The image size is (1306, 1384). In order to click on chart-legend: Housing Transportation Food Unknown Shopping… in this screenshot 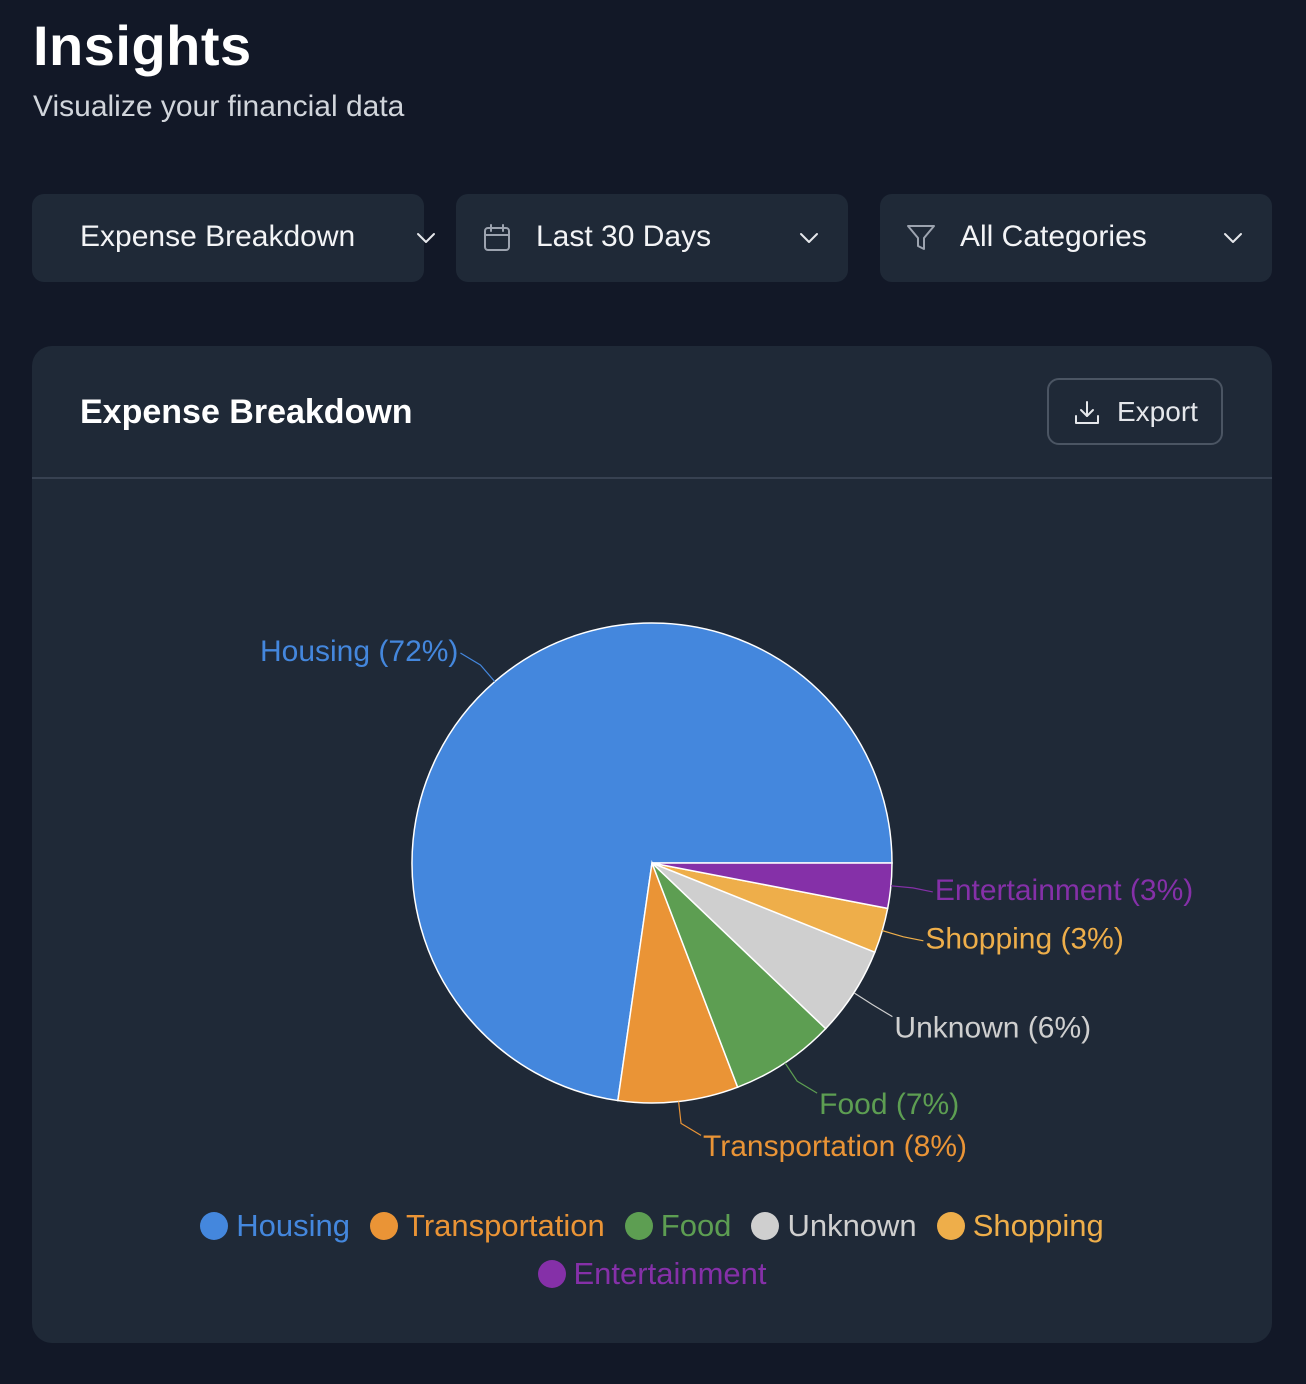, I will do `click(652, 1250)`.